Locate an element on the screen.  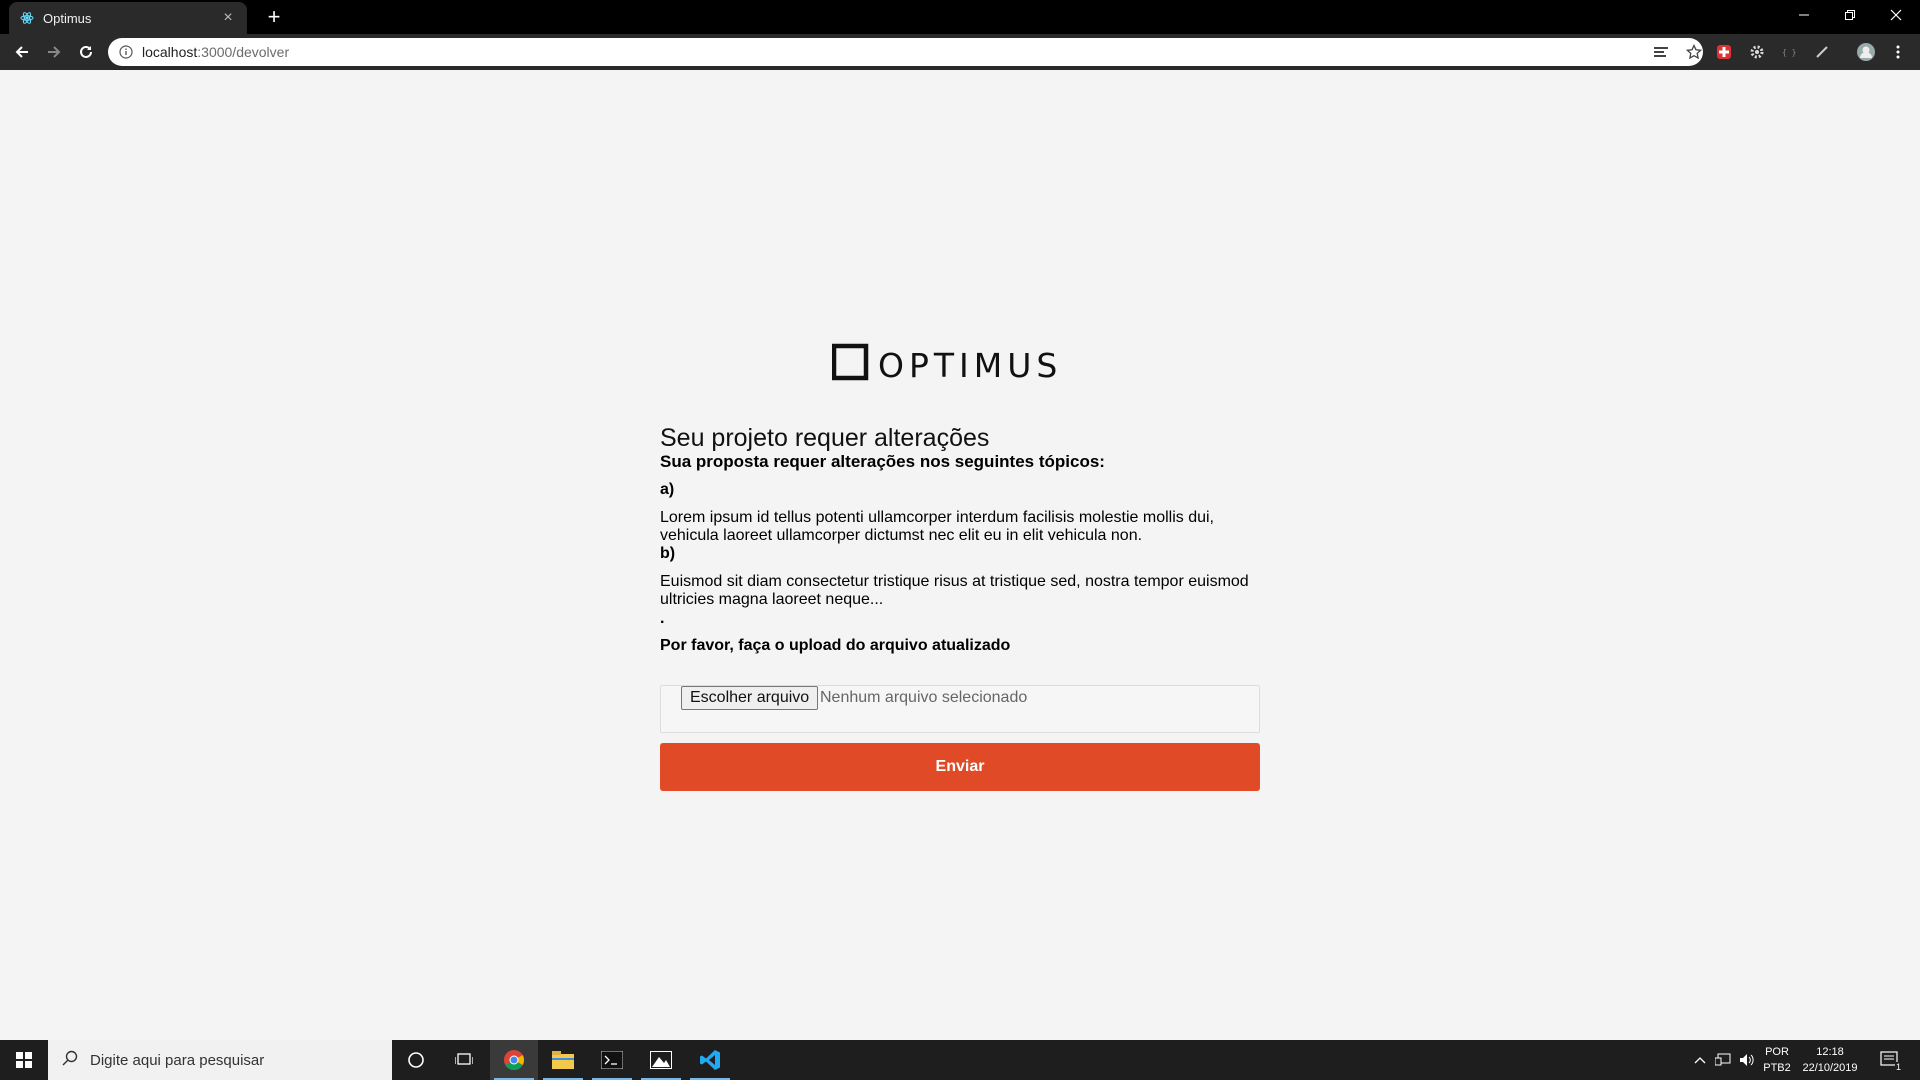
address-bar: localhost:3000/devolver is located at coordinates (905, 52).